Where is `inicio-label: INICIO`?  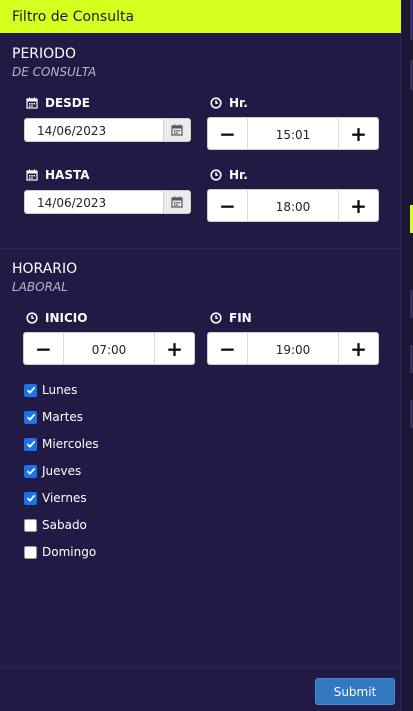
inicio-label: INICIO is located at coordinates (56, 318).